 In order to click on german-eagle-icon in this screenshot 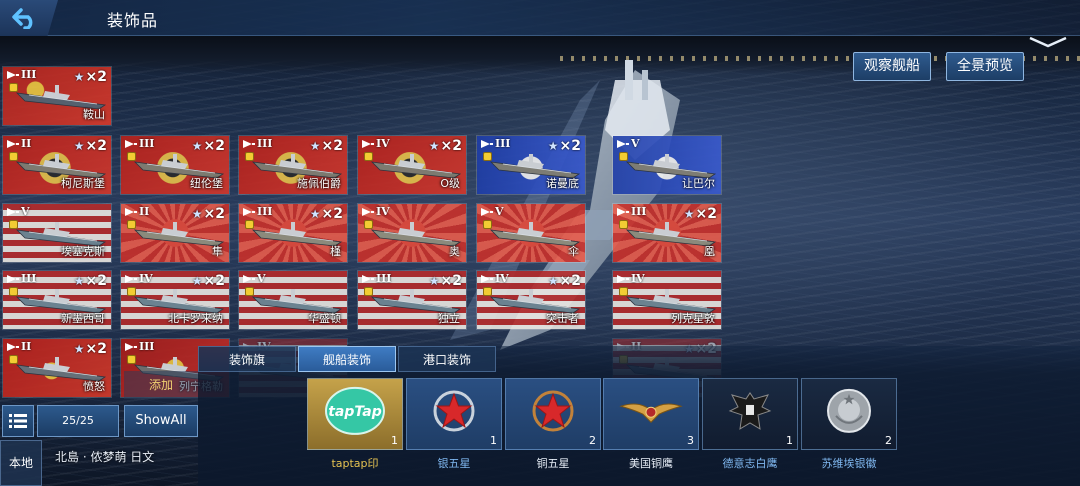, I will do `click(750, 413)`.